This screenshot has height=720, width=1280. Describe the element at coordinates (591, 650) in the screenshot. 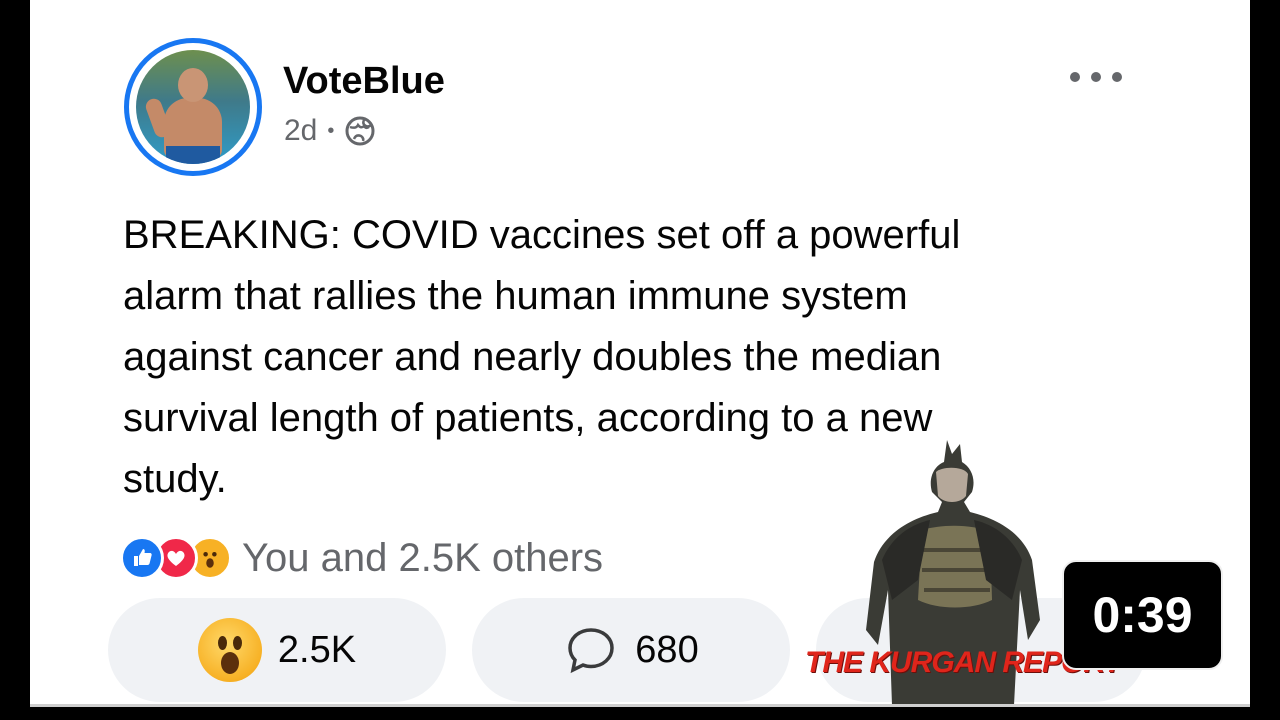

I see `comment-icon` at that location.